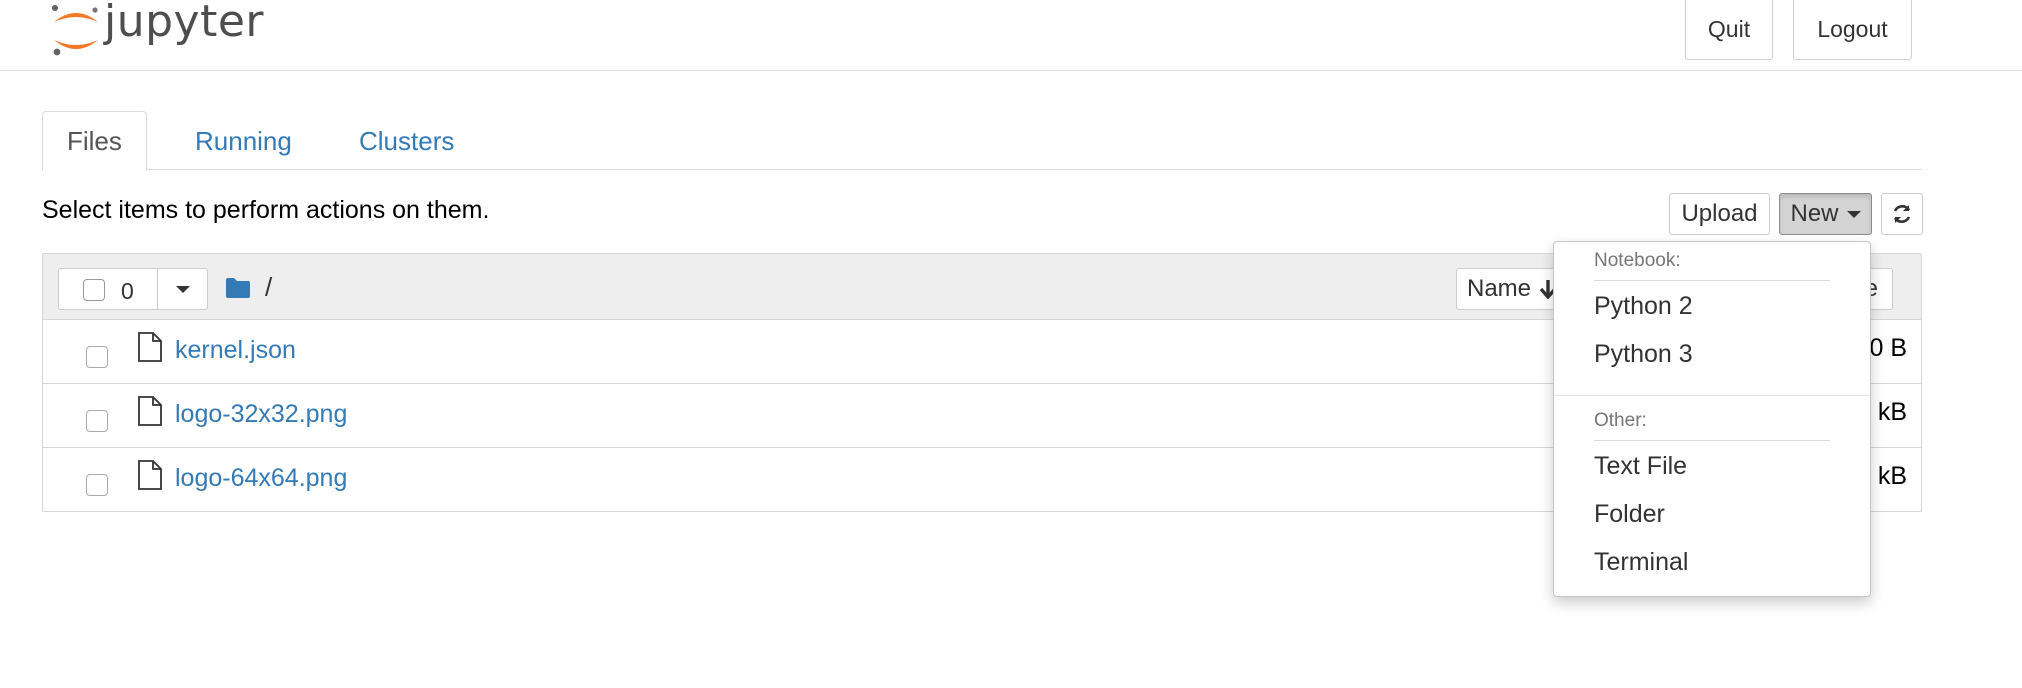 The image size is (2022, 688). I want to click on select-all-group: 0, so click(133, 289).